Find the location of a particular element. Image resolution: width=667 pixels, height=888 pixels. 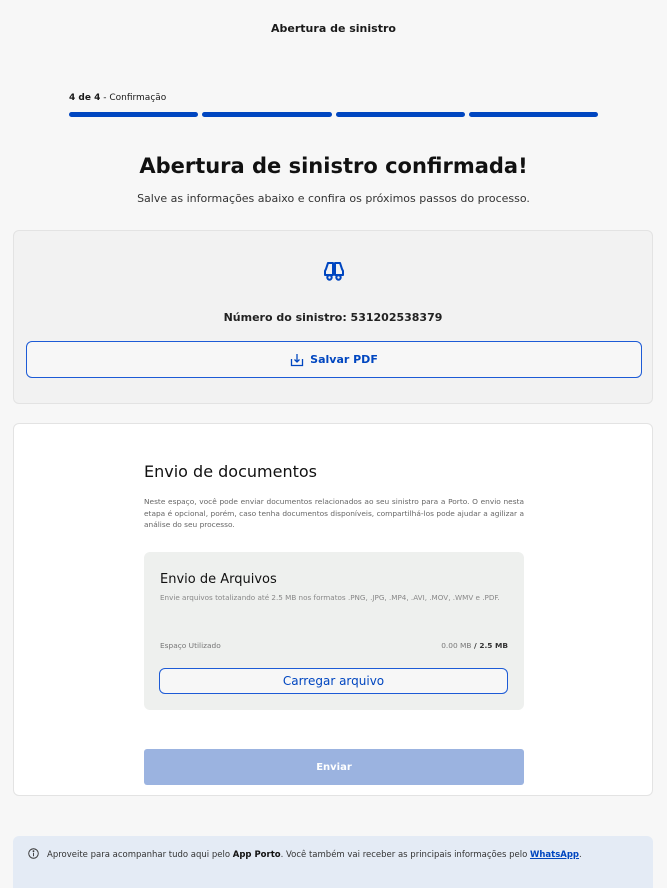

page-header-title: Abertura de sinistro is located at coordinates (333, 28).